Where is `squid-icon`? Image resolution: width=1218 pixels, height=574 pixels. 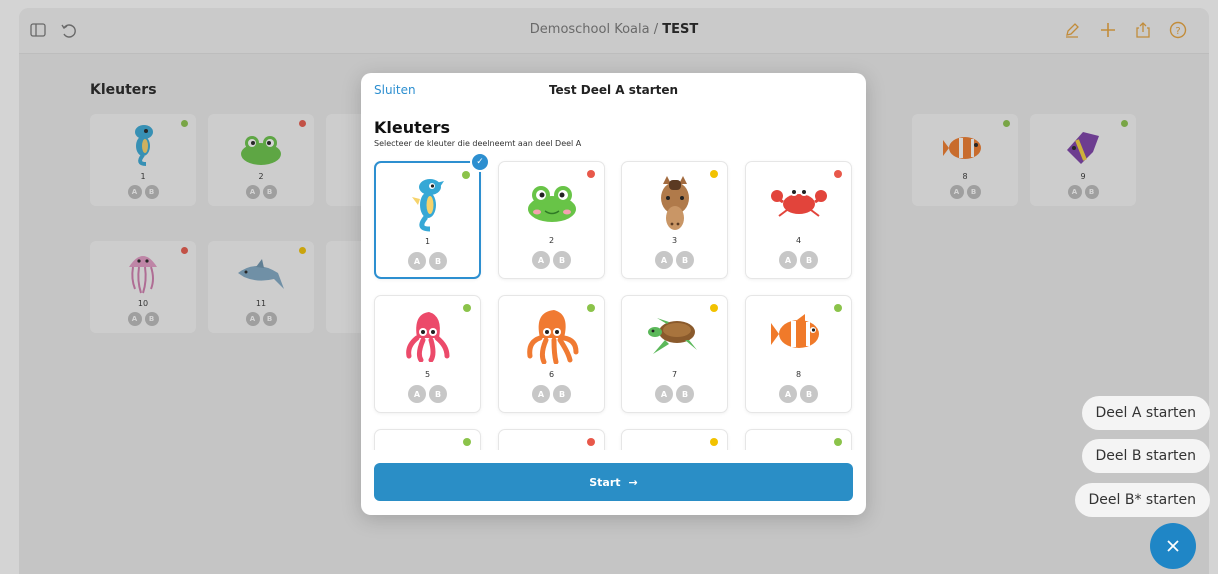
squid-icon is located at coordinates (428, 338).